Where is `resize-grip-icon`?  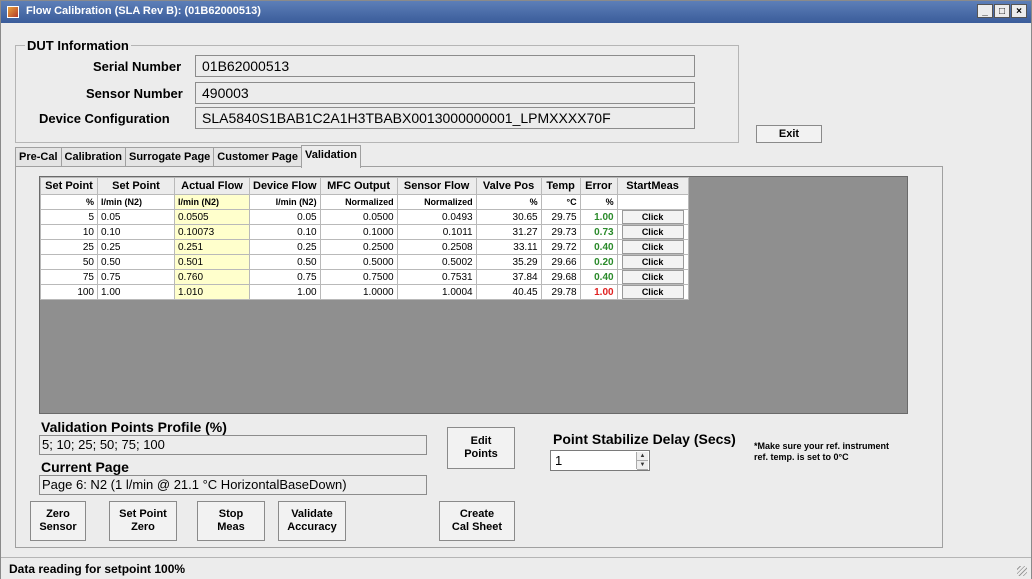
resize-grip-icon is located at coordinates (1022, 571).